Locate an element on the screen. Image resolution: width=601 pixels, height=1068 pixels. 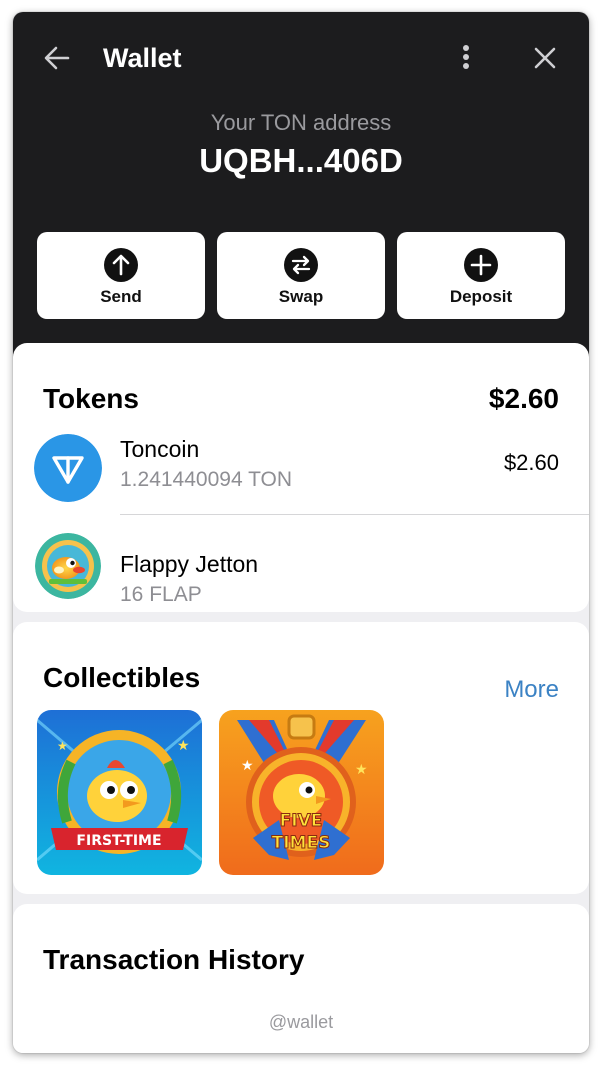
token-amount: 16 FLAP is located at coordinates (161, 594).